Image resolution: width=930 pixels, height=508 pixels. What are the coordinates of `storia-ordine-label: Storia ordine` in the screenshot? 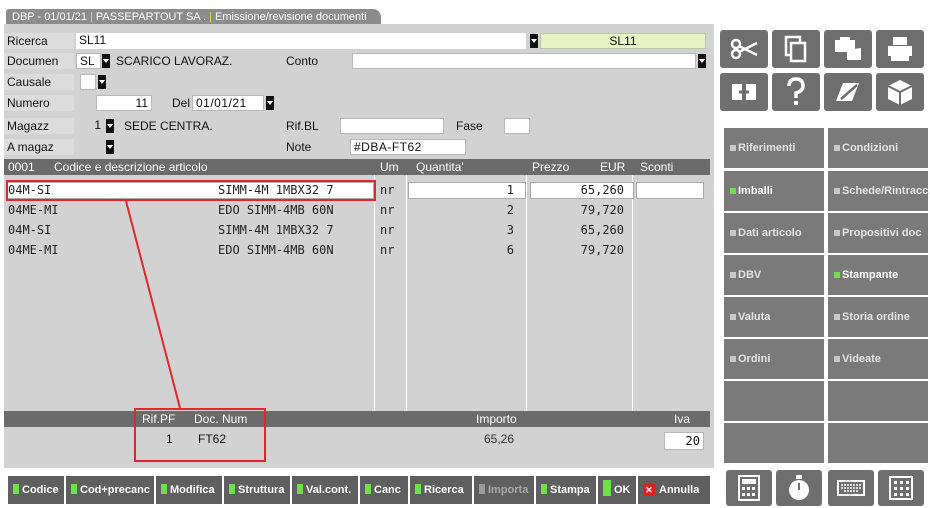 It's located at (876, 317).